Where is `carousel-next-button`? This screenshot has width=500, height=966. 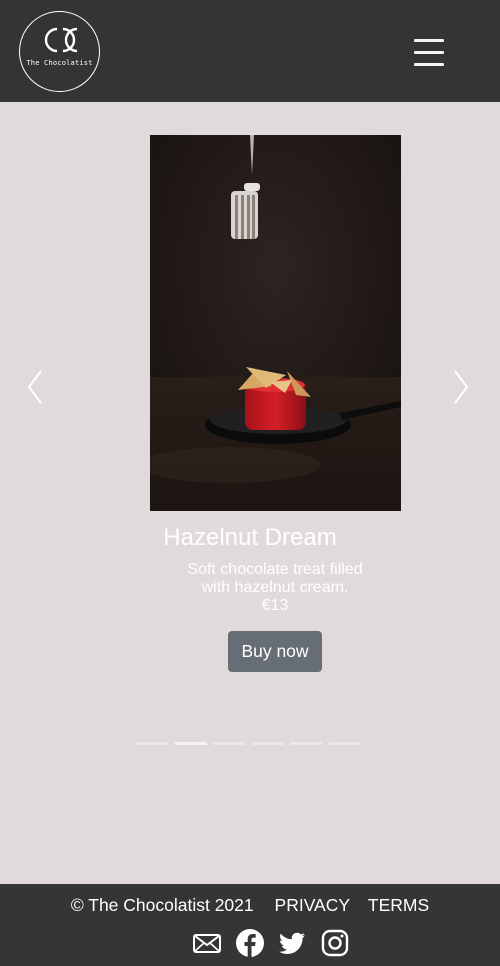 carousel-next-button is located at coordinates (461, 387).